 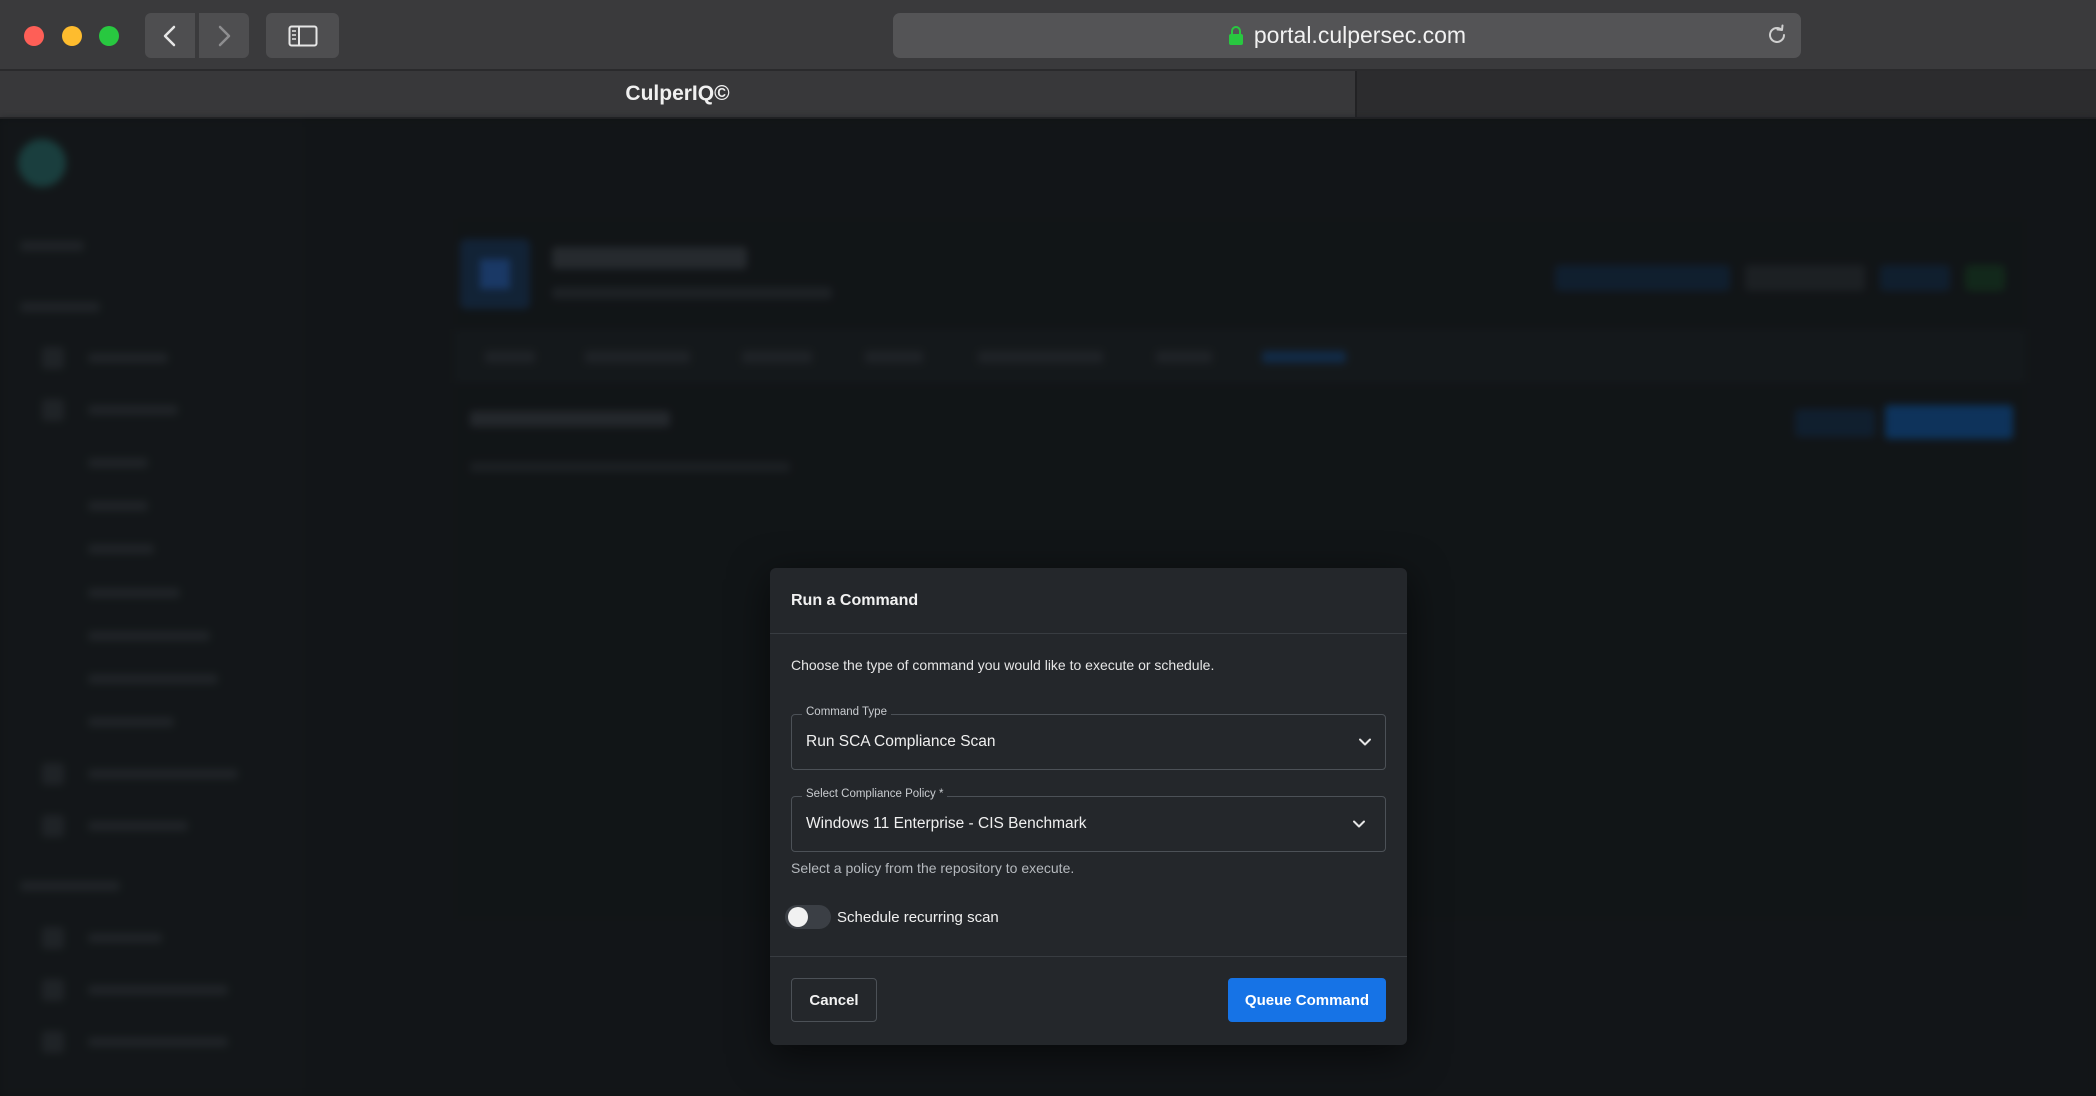 What do you see at coordinates (901, 741) in the screenshot?
I see `command-type-value: Run SCA Compliance Scan` at bounding box center [901, 741].